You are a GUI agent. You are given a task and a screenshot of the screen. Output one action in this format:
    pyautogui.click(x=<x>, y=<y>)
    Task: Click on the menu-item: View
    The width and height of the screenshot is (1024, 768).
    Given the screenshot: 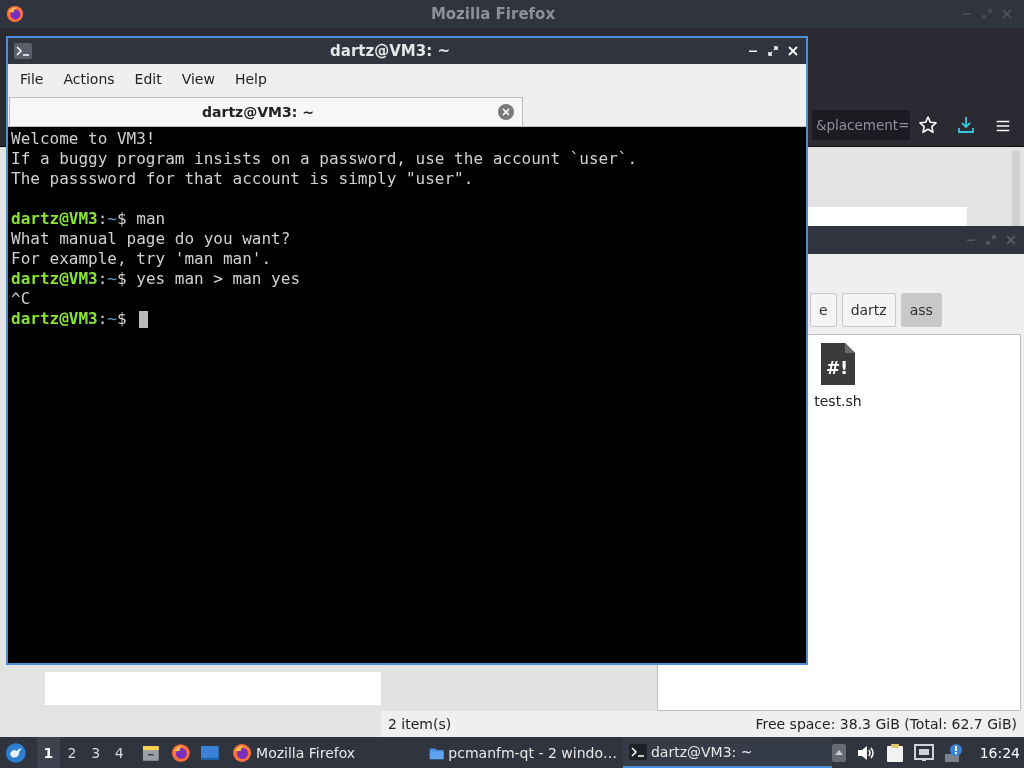 What is the action you would take?
    pyautogui.click(x=198, y=79)
    